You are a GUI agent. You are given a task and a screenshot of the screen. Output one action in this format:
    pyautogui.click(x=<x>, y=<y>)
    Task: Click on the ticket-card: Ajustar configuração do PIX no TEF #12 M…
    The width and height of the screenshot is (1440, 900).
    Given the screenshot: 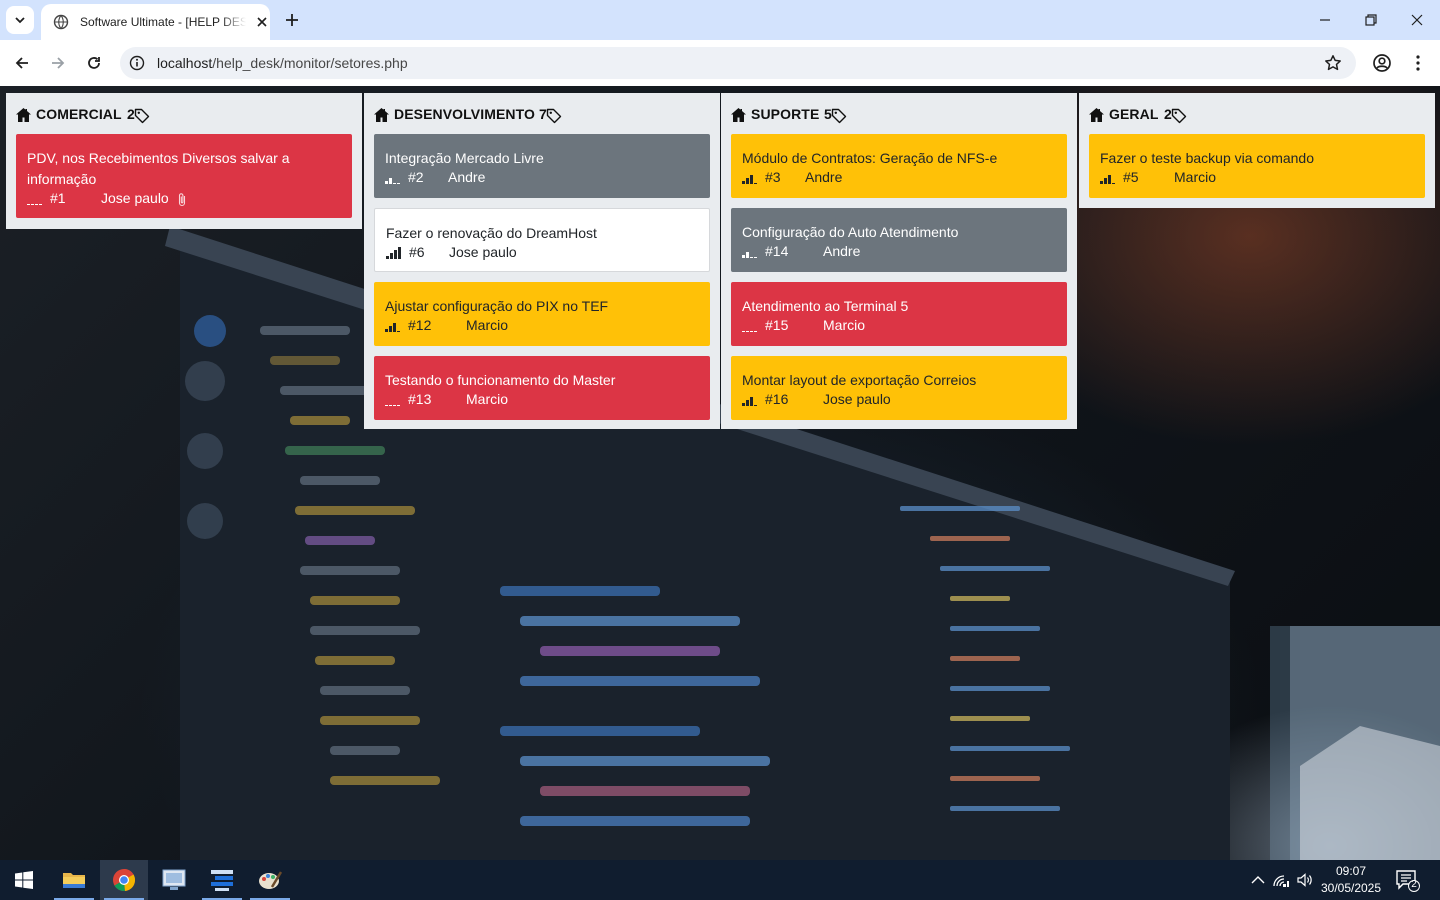 What is the action you would take?
    pyautogui.click(x=542, y=314)
    